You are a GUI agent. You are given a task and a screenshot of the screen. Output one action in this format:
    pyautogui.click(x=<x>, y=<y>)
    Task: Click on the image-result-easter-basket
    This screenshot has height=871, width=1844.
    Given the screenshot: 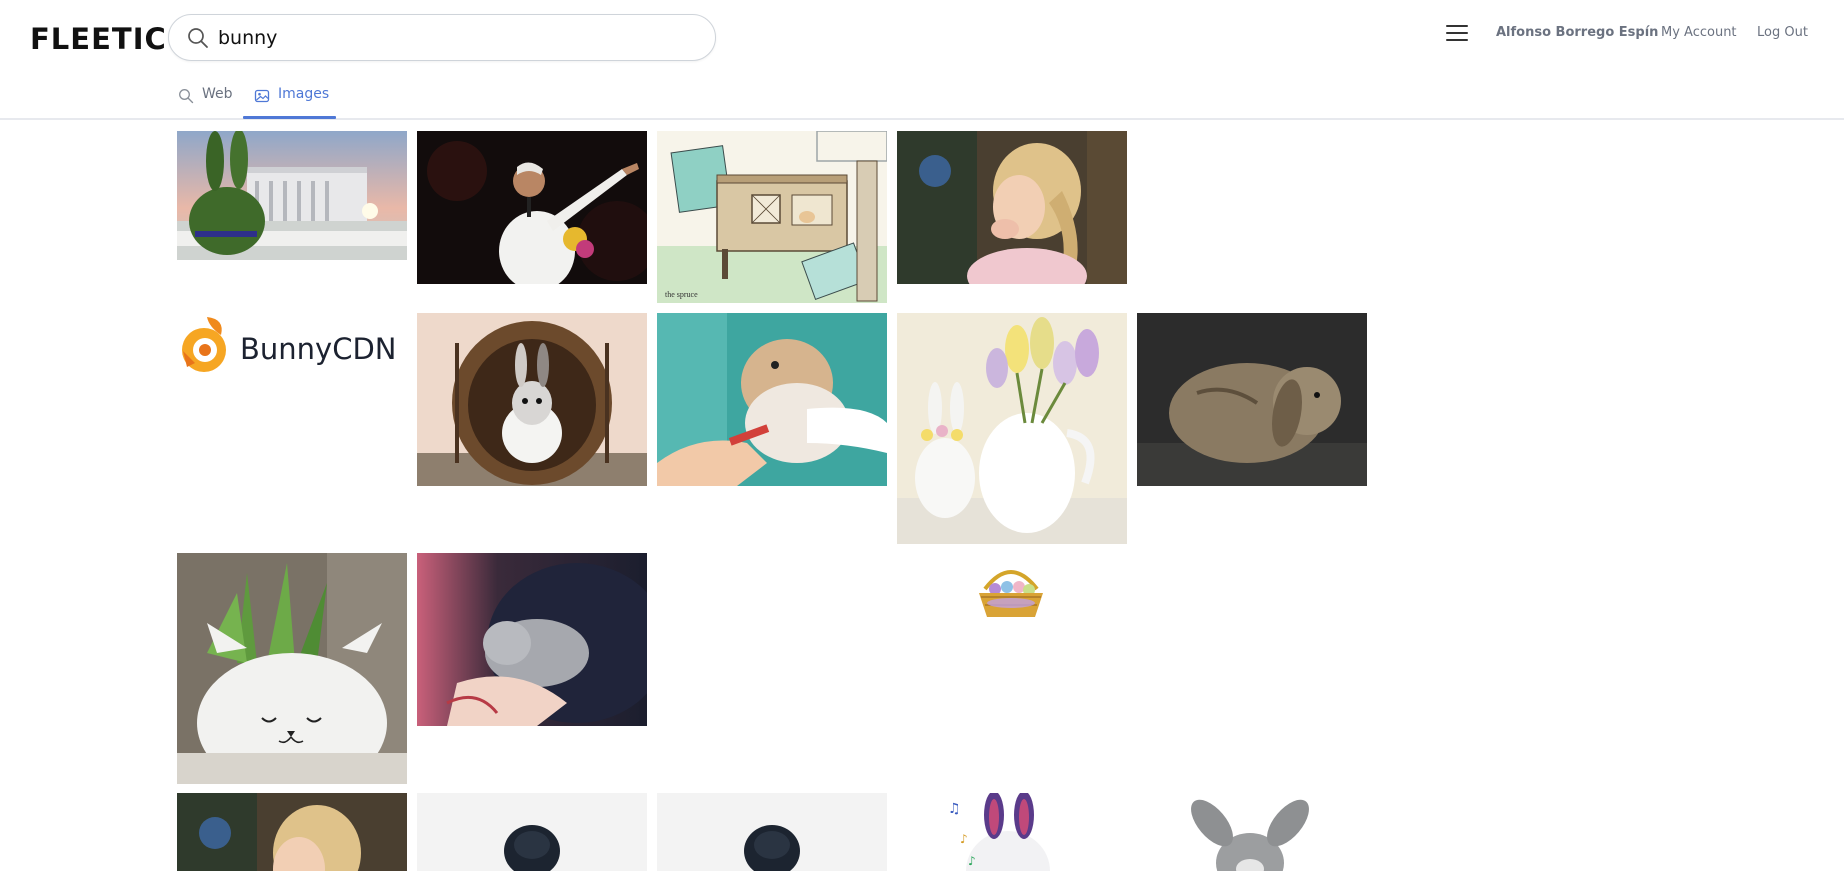 What is the action you would take?
    pyautogui.click(x=1011, y=591)
    